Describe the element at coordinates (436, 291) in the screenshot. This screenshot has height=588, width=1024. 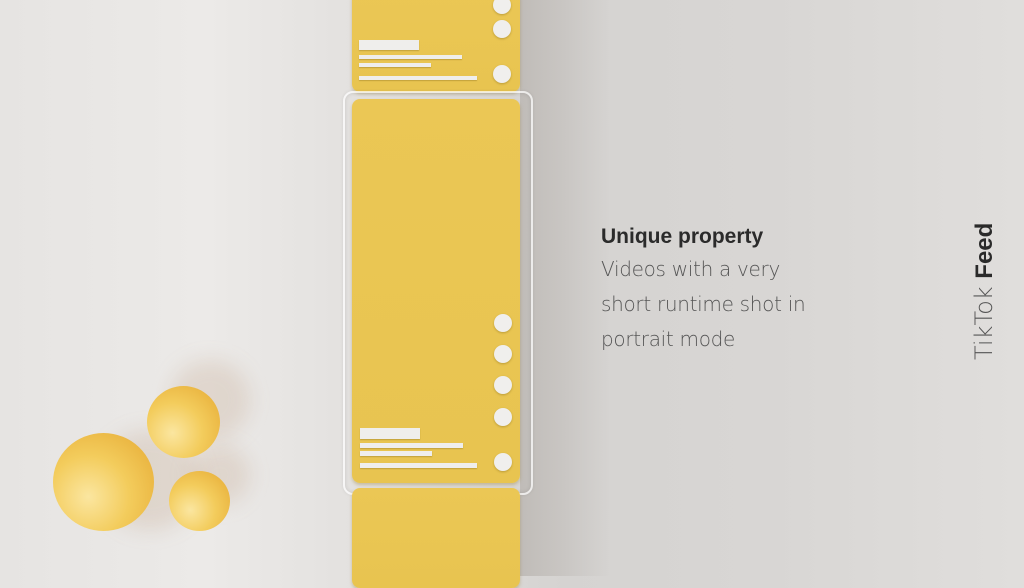
I see `feed-card-main` at that location.